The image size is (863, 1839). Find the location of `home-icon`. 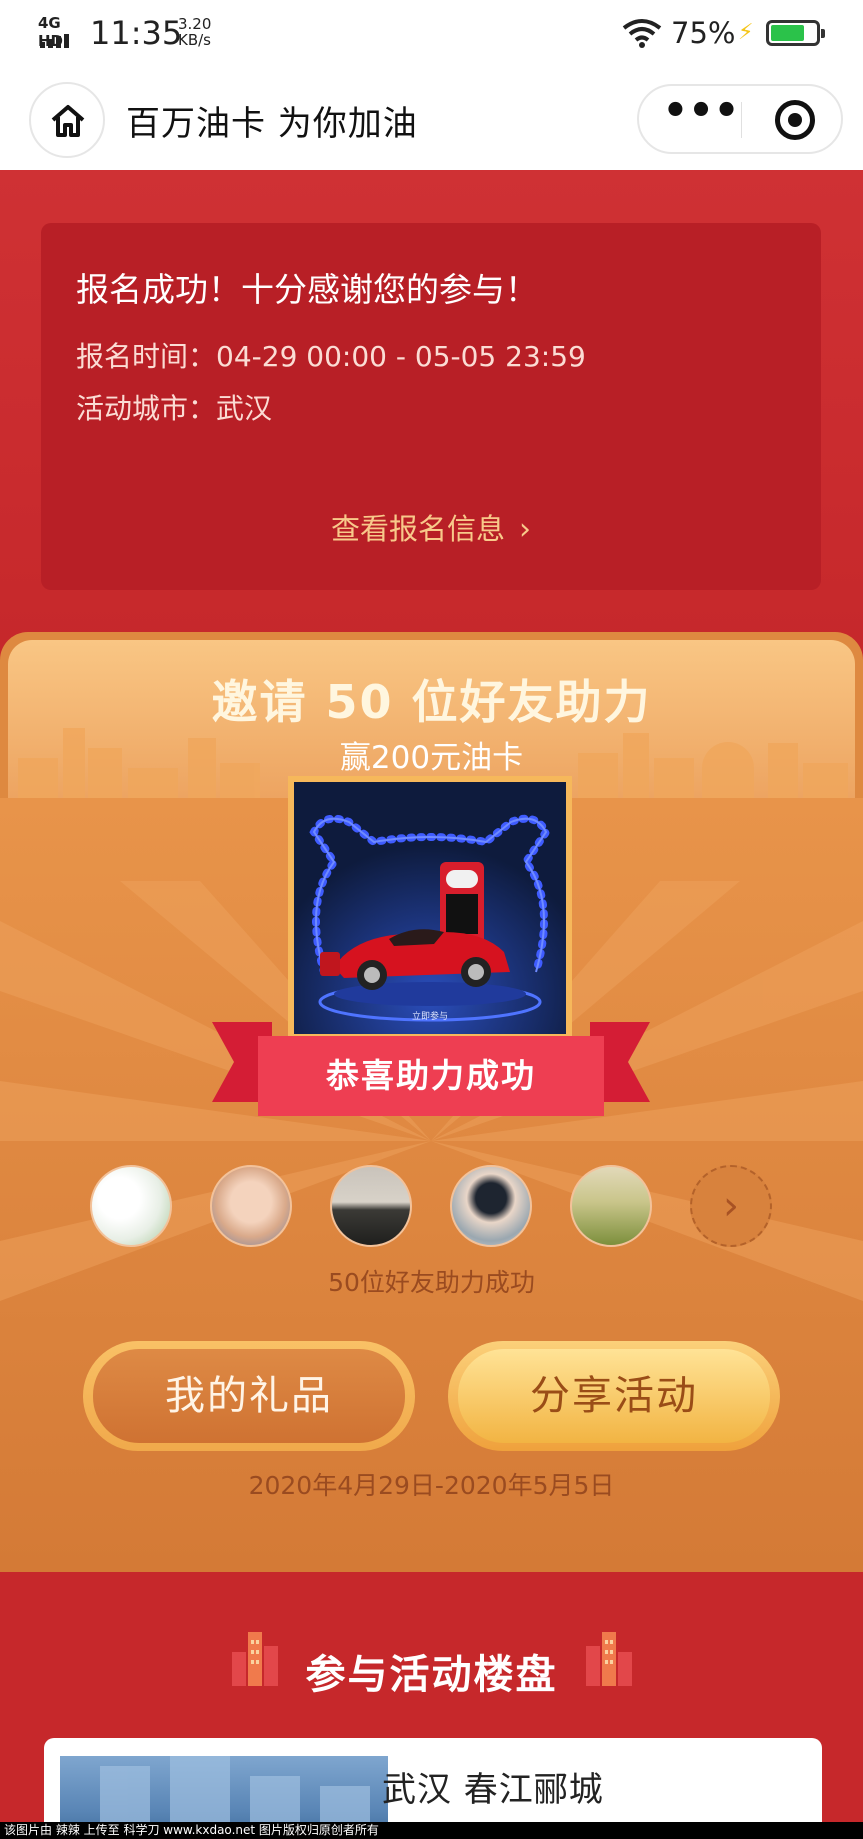

home-icon is located at coordinates (68, 121).